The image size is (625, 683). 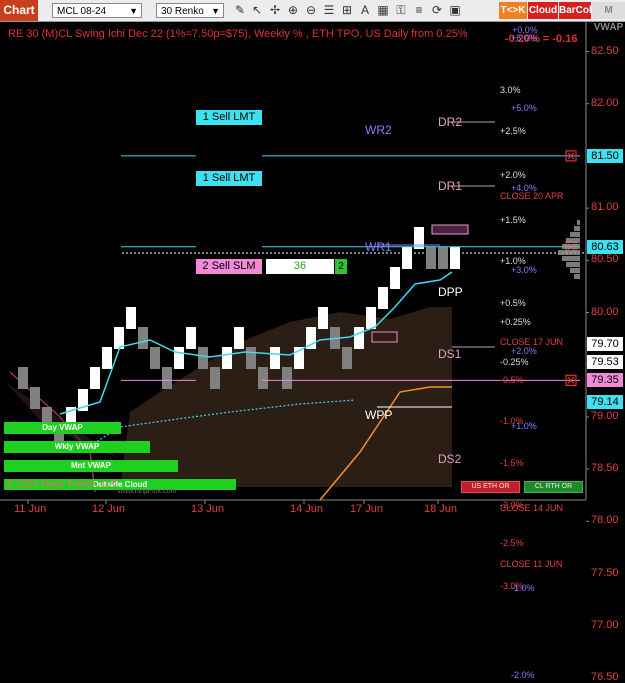 What do you see at coordinates (513, 219) in the screenshot?
I see `percent-level-label: +1.5%` at bounding box center [513, 219].